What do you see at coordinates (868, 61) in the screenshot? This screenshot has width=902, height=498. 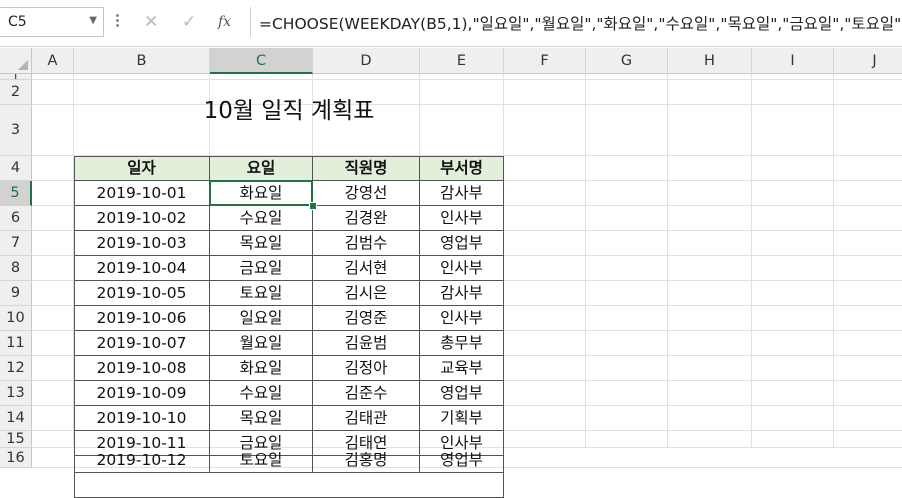 I see `column-header-j: J` at bounding box center [868, 61].